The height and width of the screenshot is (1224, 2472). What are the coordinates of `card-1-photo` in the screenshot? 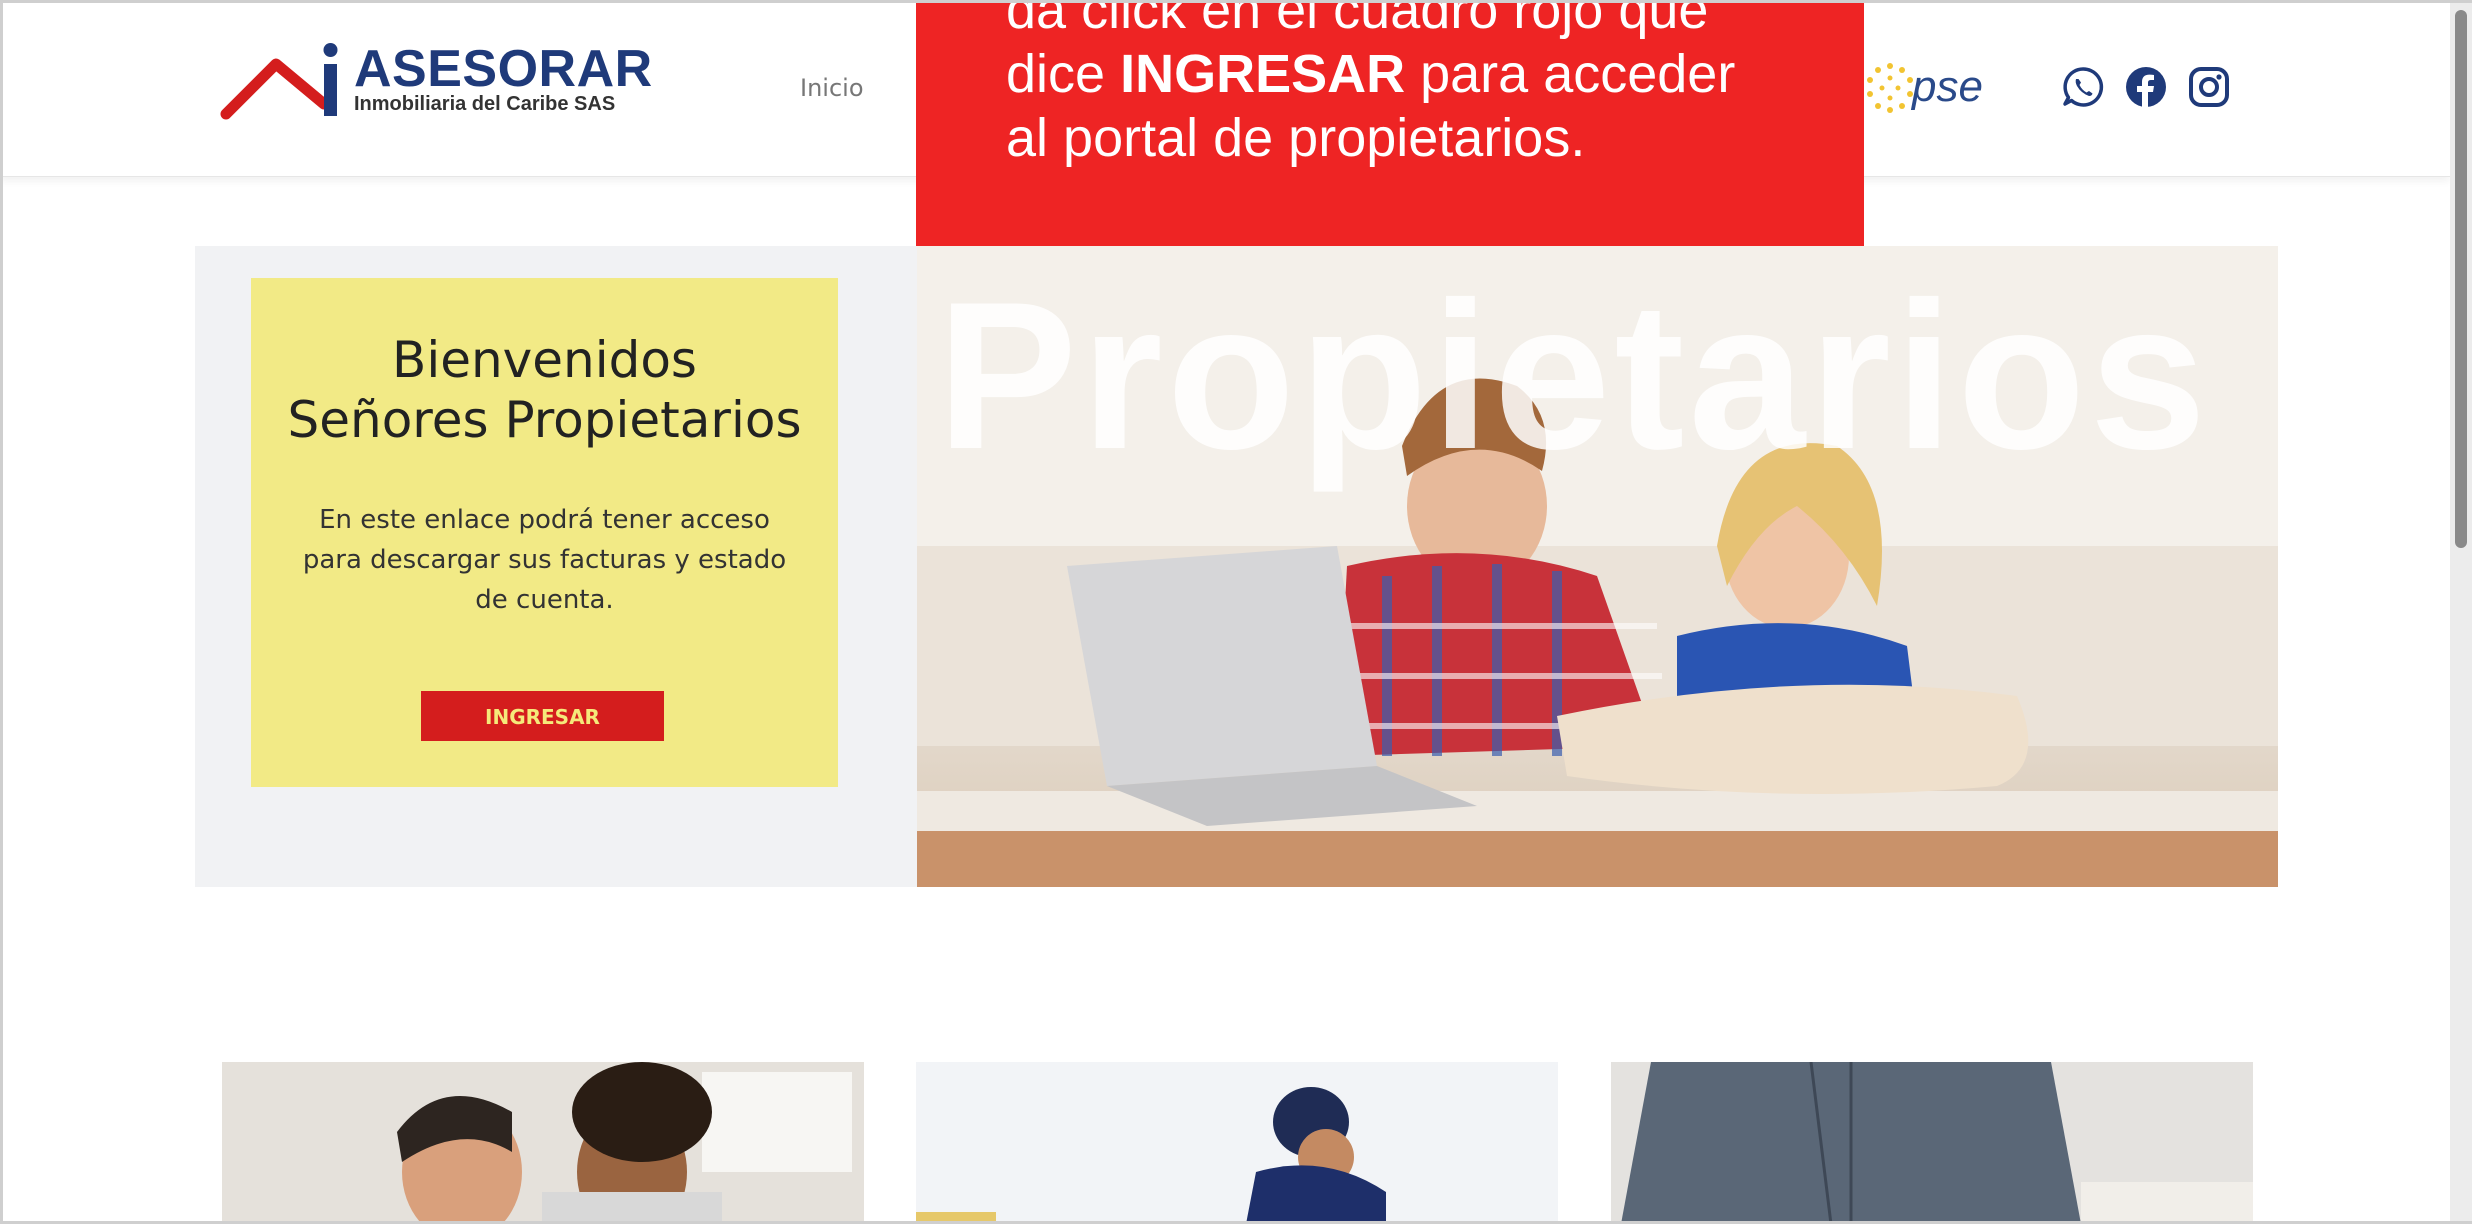 It's located at (543, 1143).